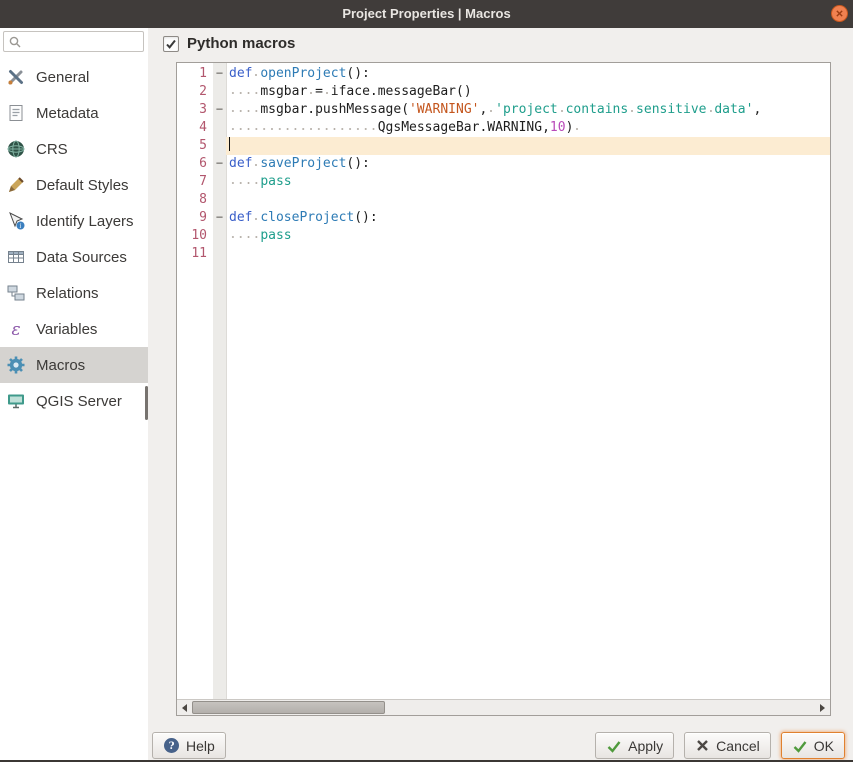  Describe the element at coordinates (15, 329) in the screenshot. I see `svg-text: ε` at that location.